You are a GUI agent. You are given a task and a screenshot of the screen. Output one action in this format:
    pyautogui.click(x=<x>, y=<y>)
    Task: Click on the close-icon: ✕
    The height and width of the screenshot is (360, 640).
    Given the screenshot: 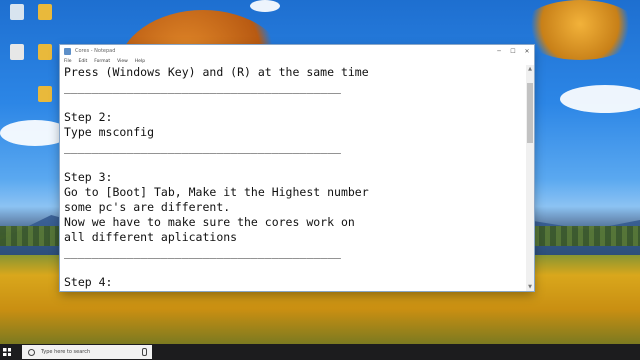 What is the action you would take?
    pyautogui.click(x=527, y=51)
    